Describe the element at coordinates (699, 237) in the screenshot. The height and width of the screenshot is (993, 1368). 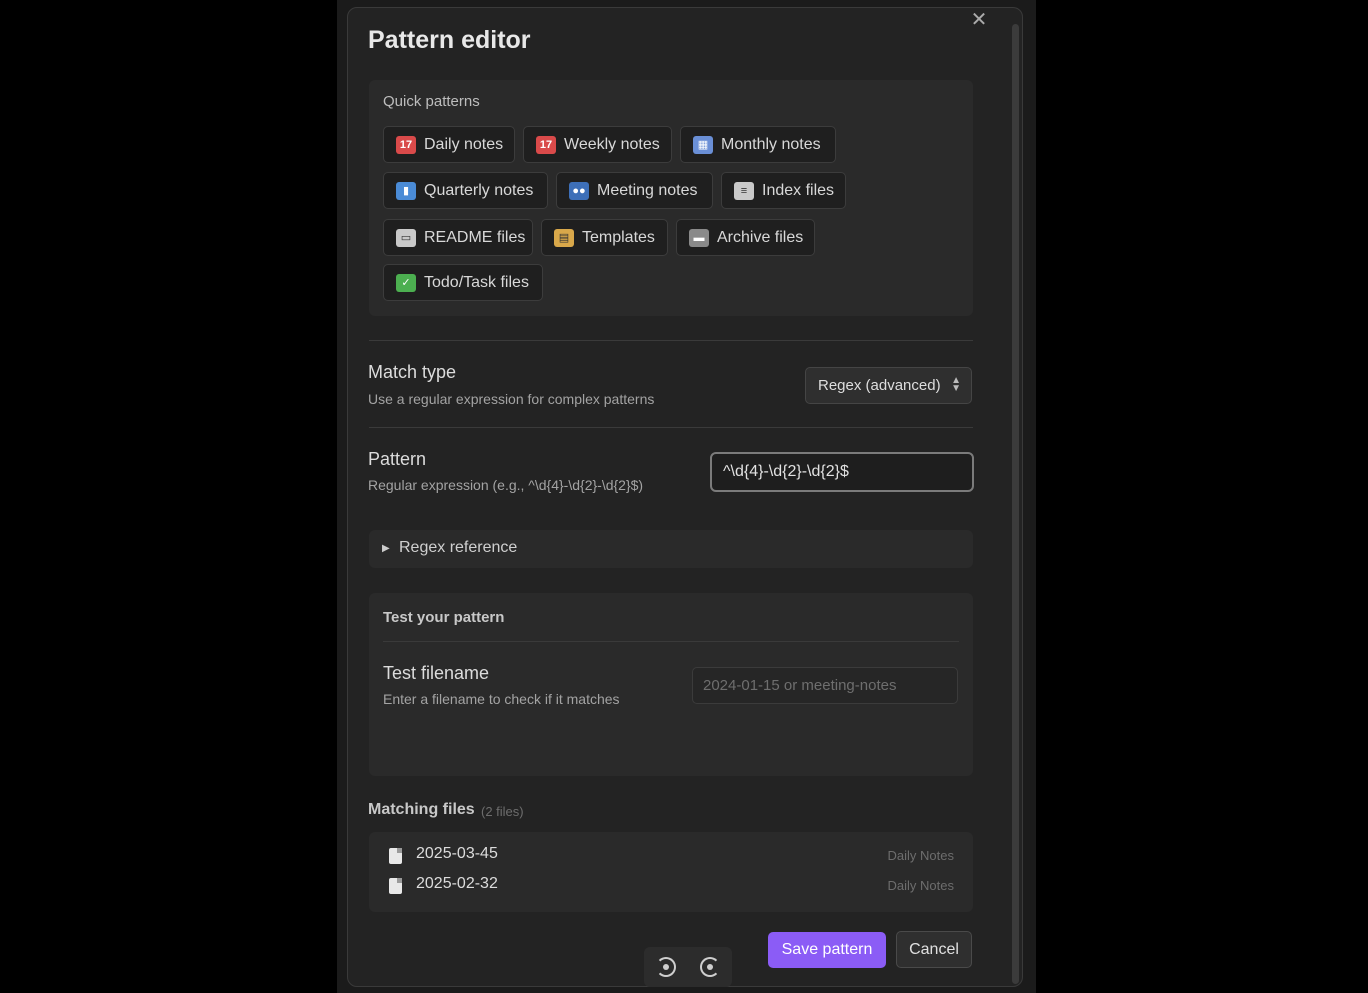
I see `card-file-box-icon: ▬` at that location.